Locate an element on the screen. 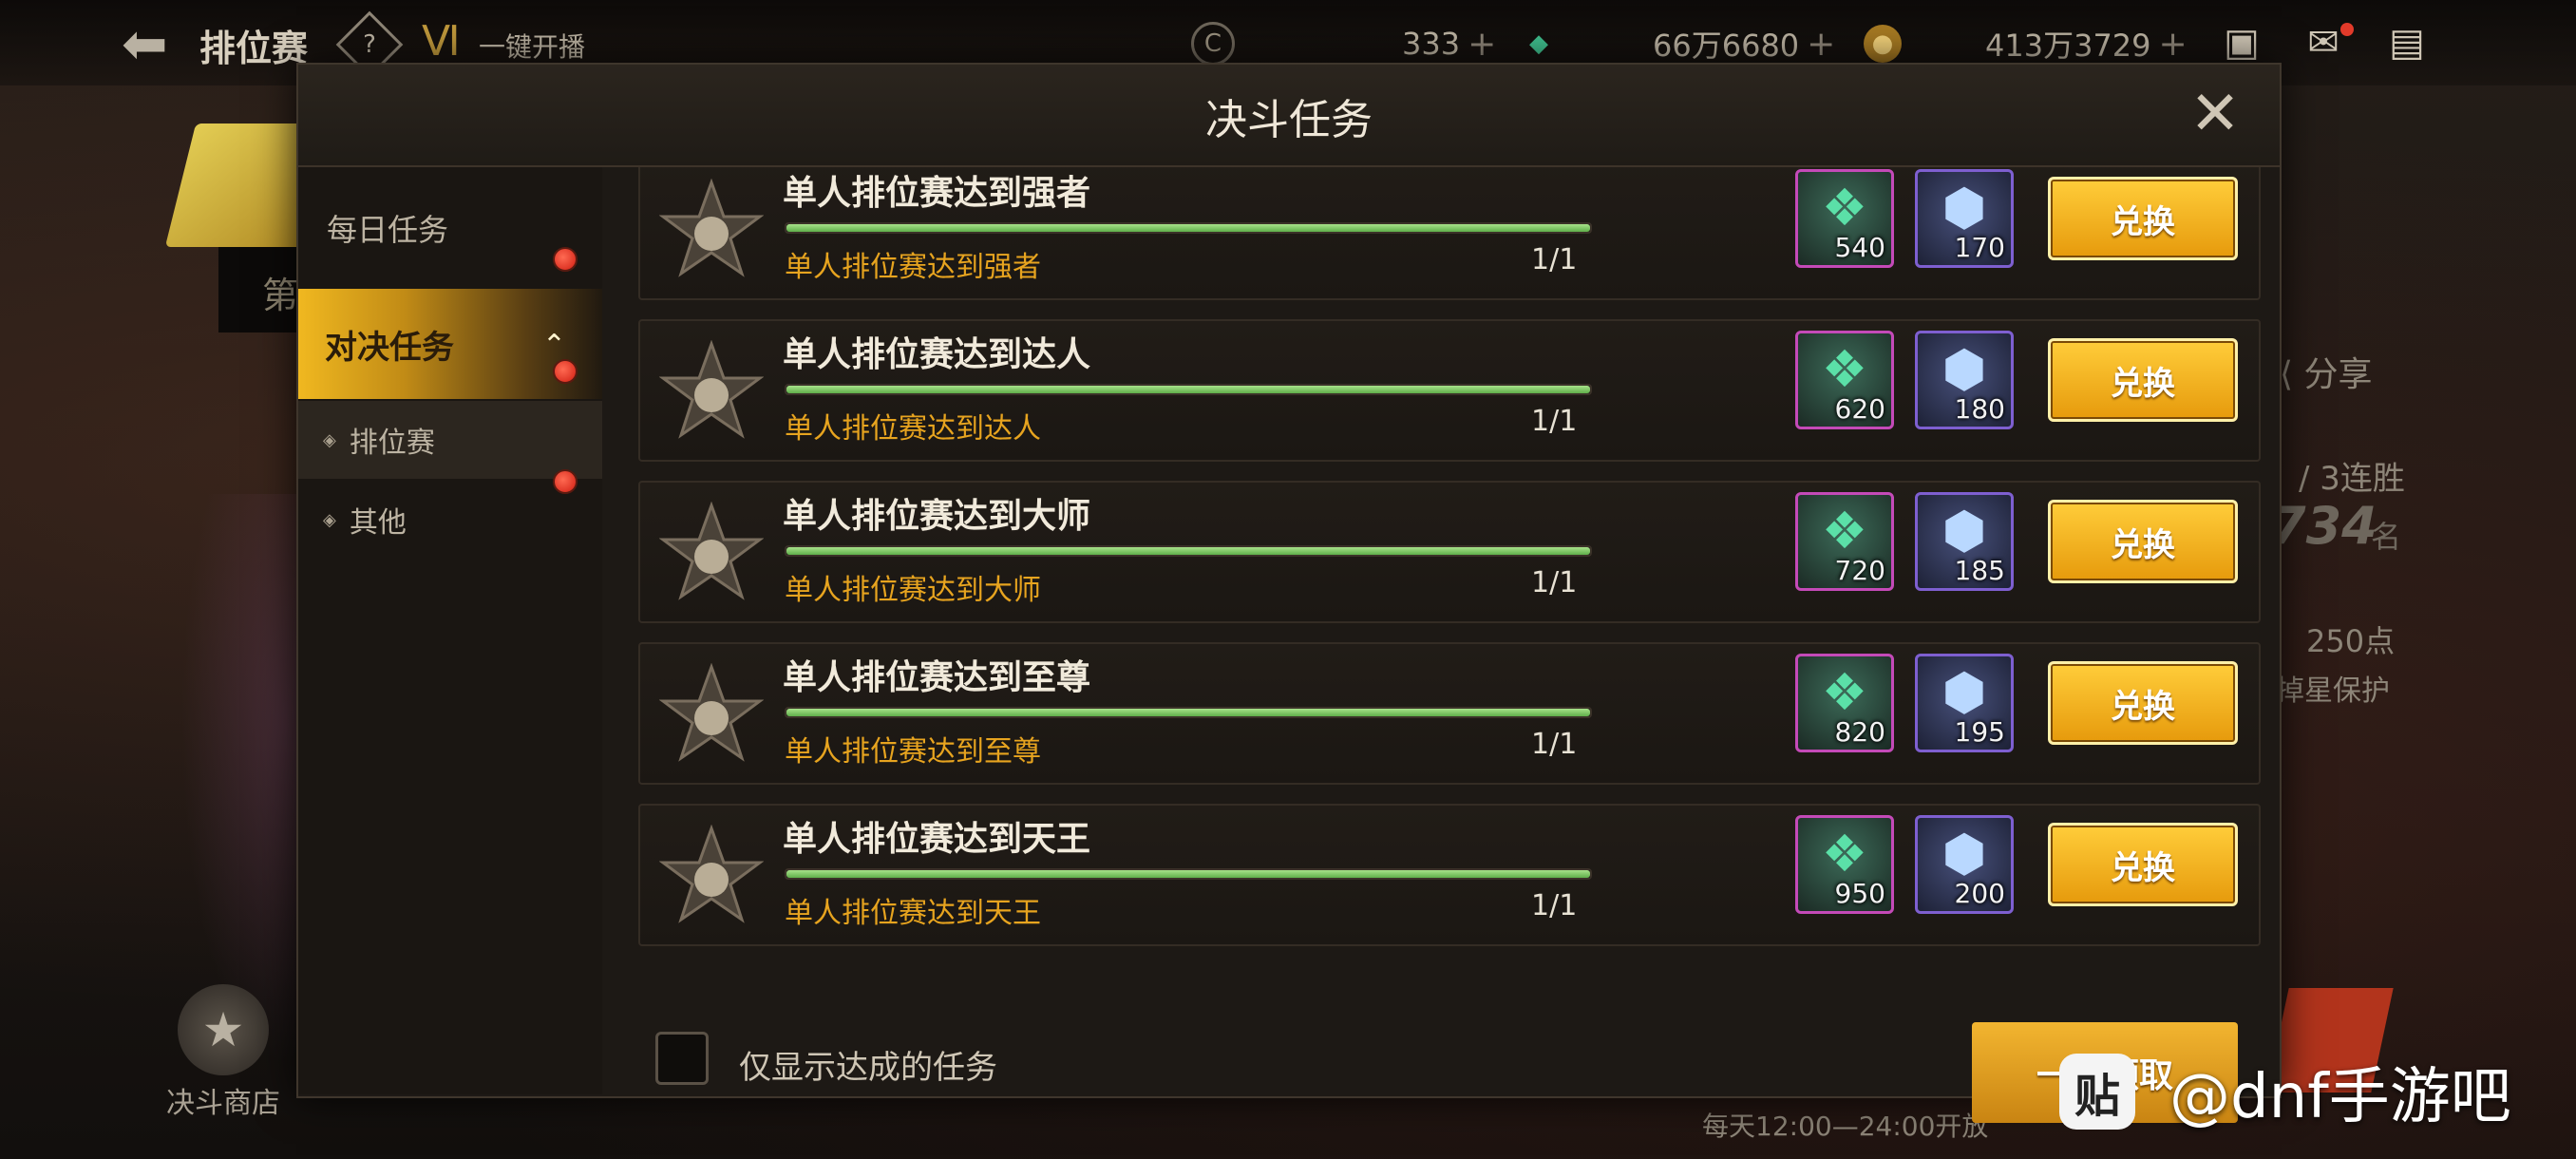 Image resolution: width=2576 pixels, height=1159 pixels. reward-shard: ⬢ 170 is located at coordinates (1964, 218).